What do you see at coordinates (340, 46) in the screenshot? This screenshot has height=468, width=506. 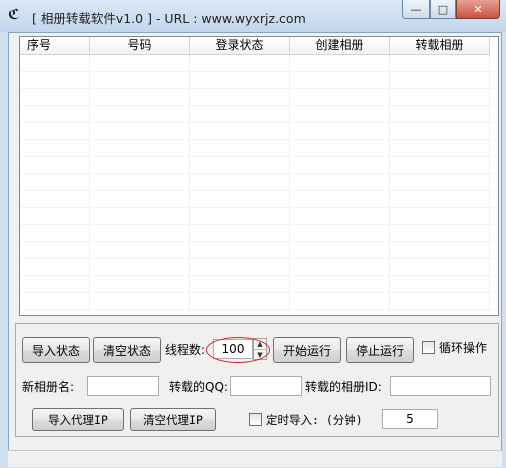 I see `column-header-create-album: 创建相册` at bounding box center [340, 46].